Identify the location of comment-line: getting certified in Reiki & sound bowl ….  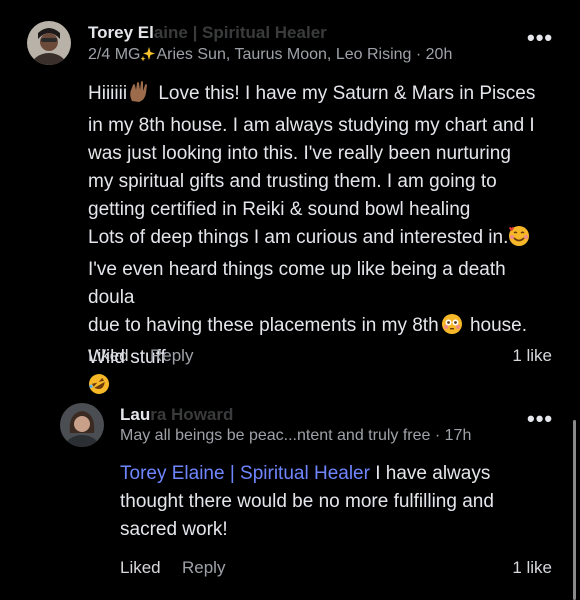
(279, 209).